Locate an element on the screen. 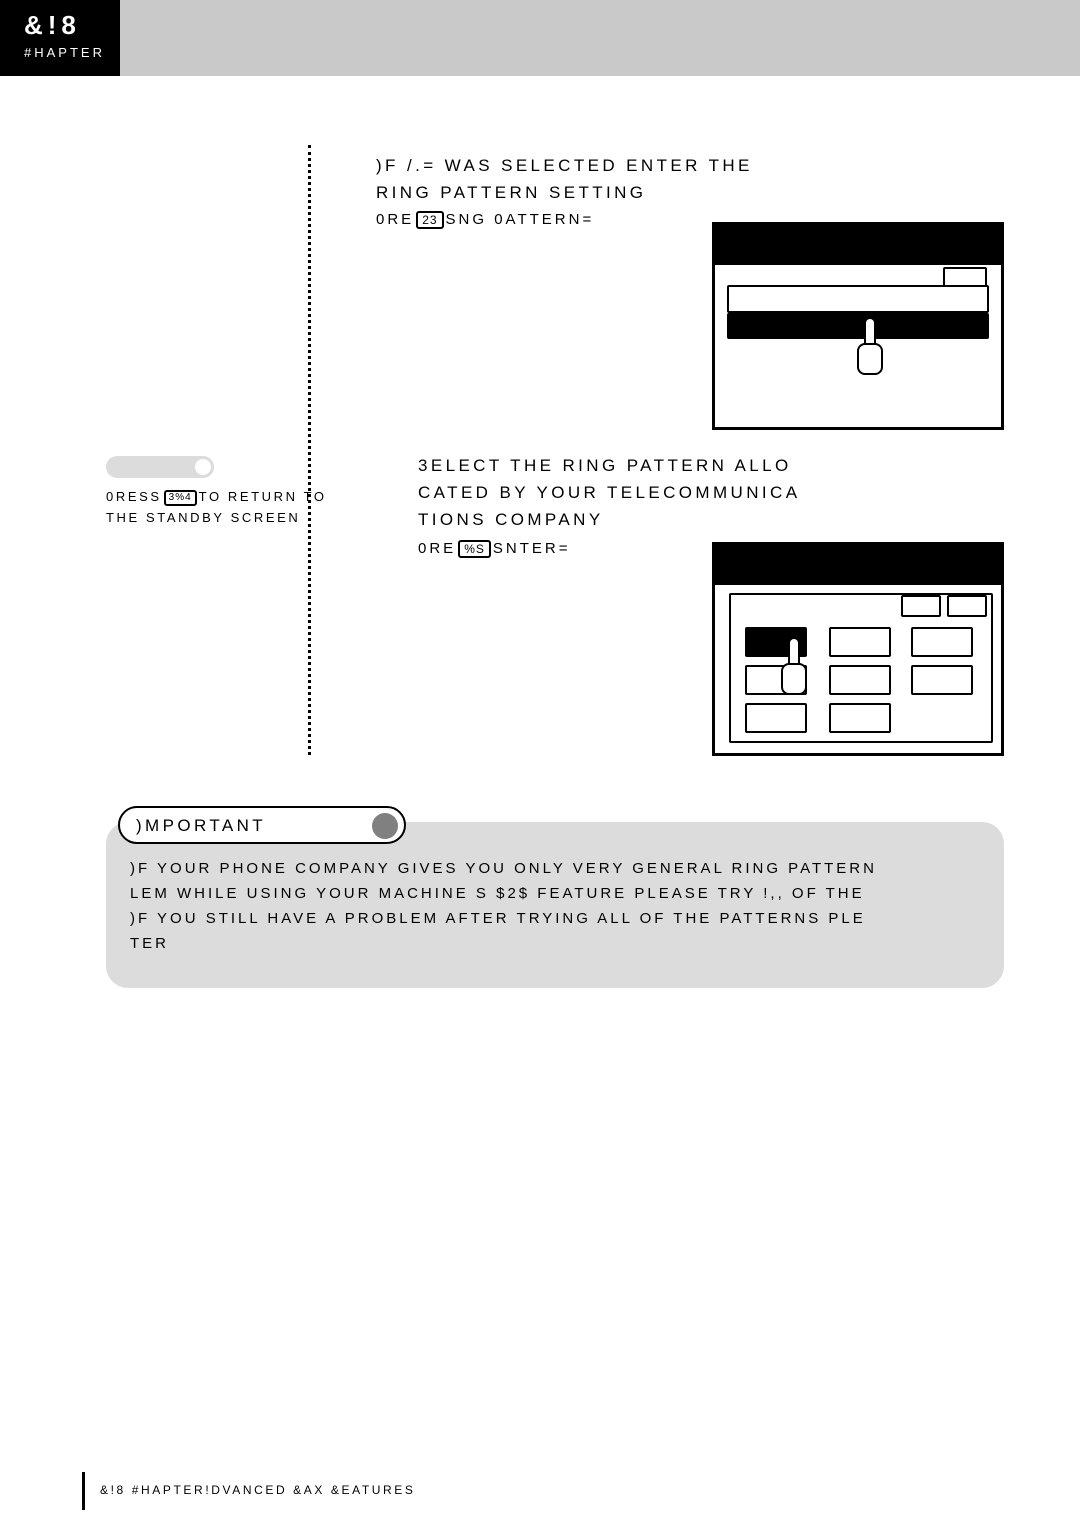 This screenshot has height=1527, width=1080. sidenote-text: 0RESS 3%4 TO RETURN TO THE STANDBY SCREEN is located at coordinates (256, 507).